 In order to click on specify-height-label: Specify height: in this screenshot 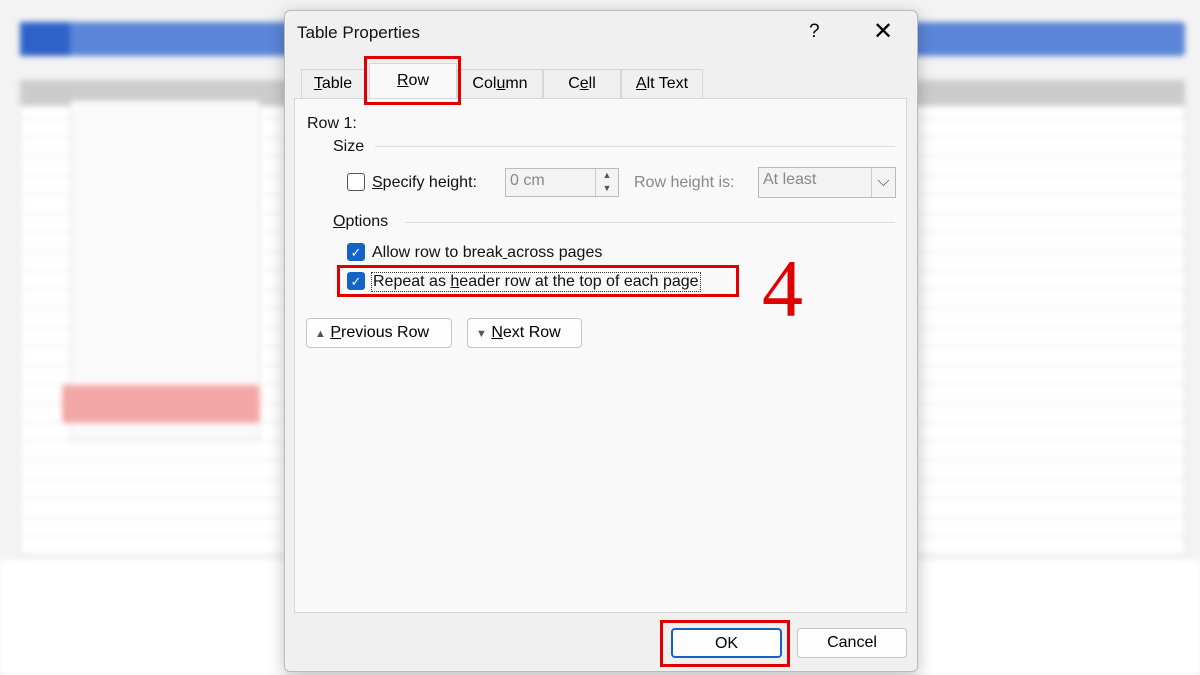, I will do `click(424, 182)`.